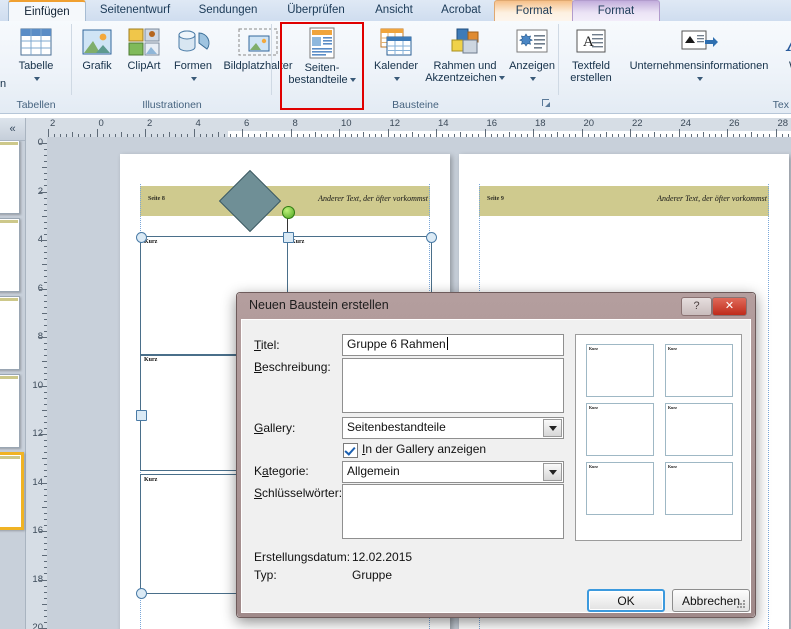 This screenshot has height=629, width=791. What do you see at coordinates (135, 10) in the screenshot?
I see `tab-seitenentwurf: Seitenentwurf` at bounding box center [135, 10].